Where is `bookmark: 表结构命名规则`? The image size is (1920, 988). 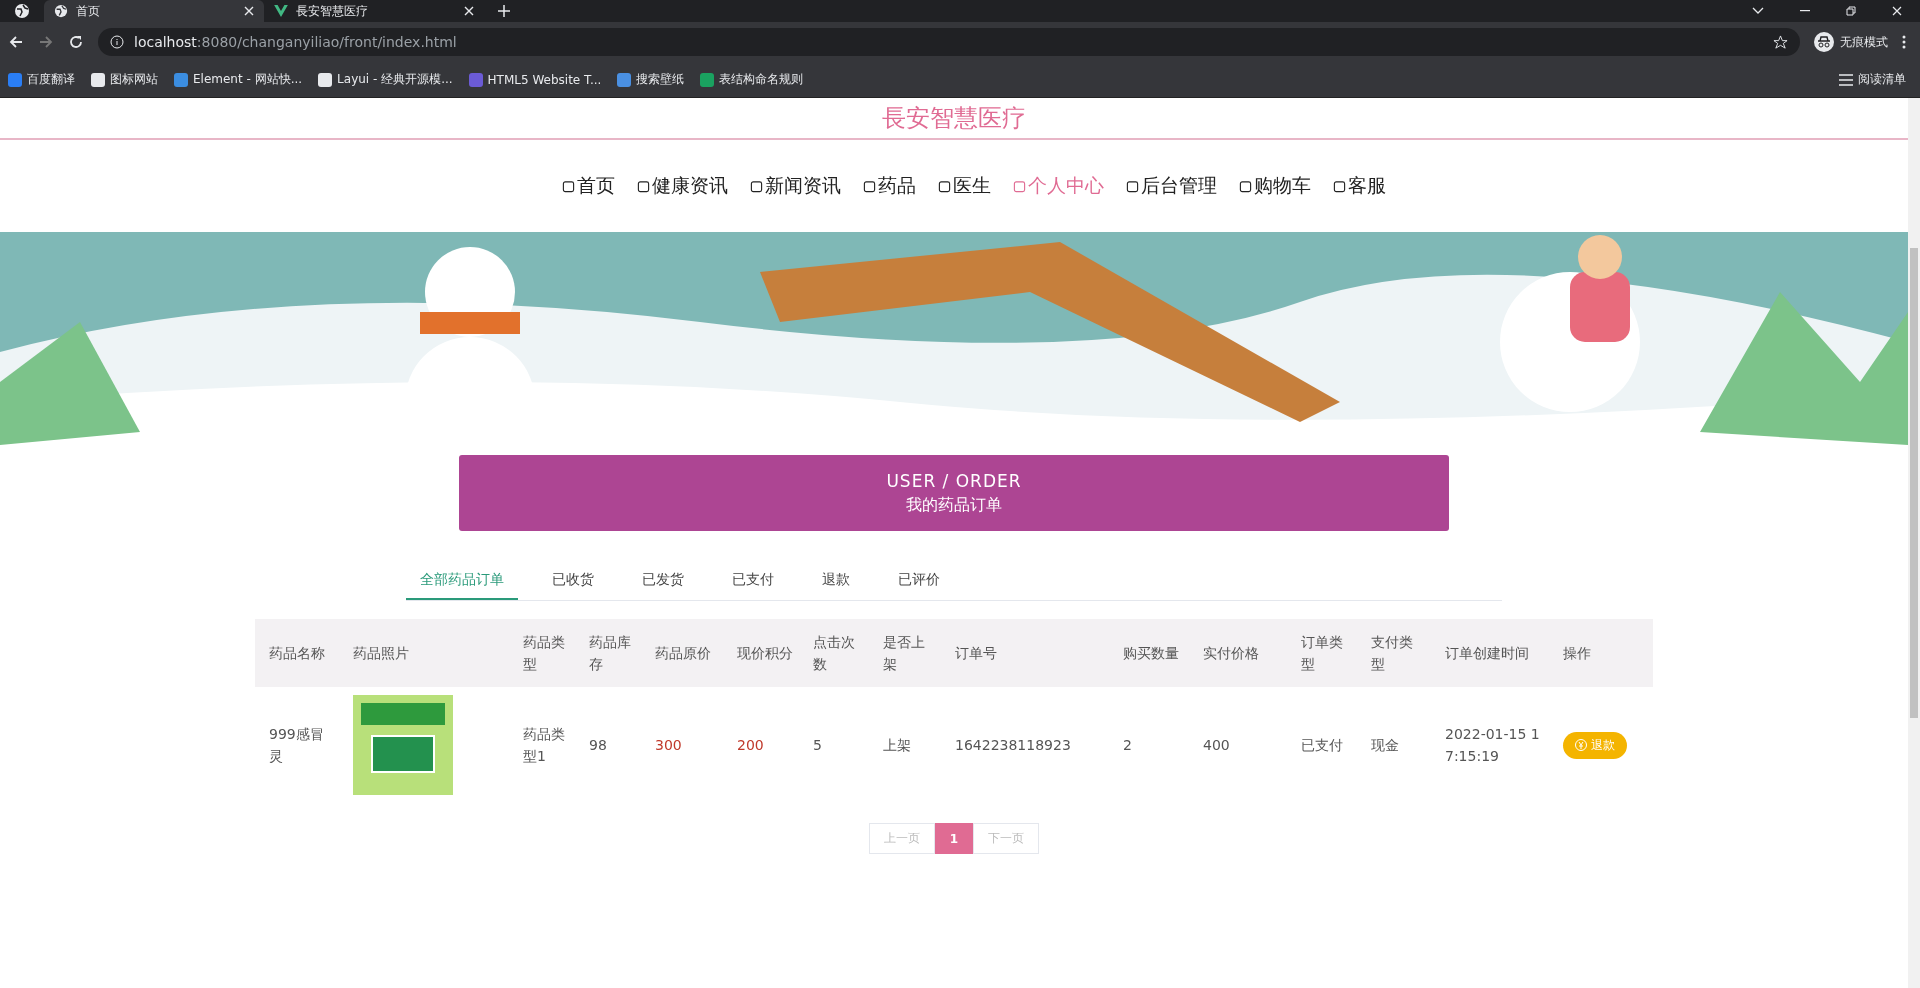
bookmark: 表结构命名规则 is located at coordinates (752, 79).